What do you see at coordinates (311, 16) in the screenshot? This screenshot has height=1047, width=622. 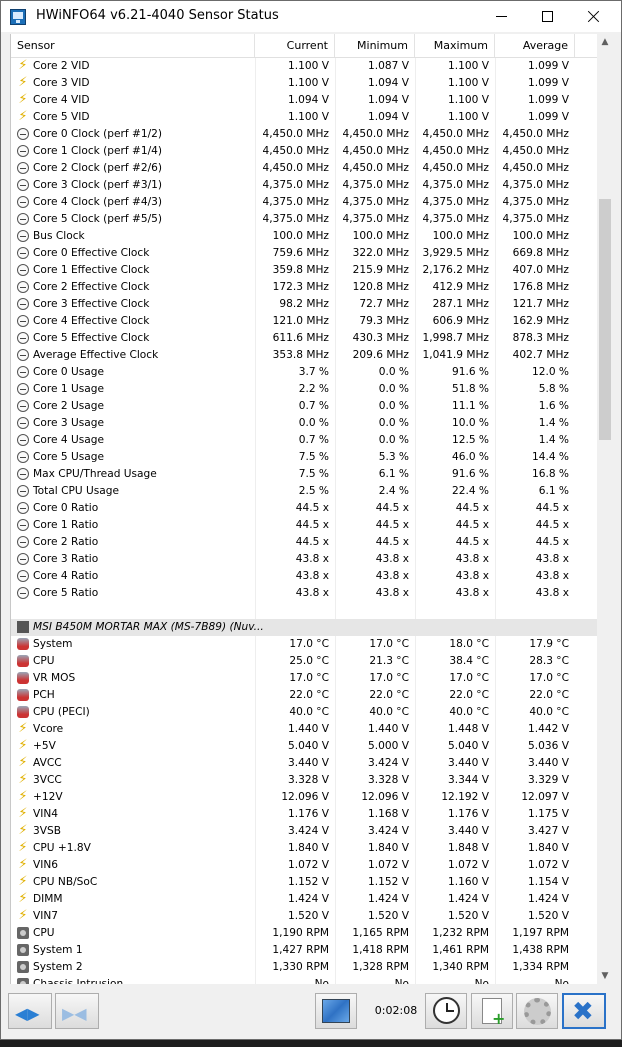 I see `title-bar: HWiNFO64 v6.21-4040 Sensor Status` at bounding box center [311, 16].